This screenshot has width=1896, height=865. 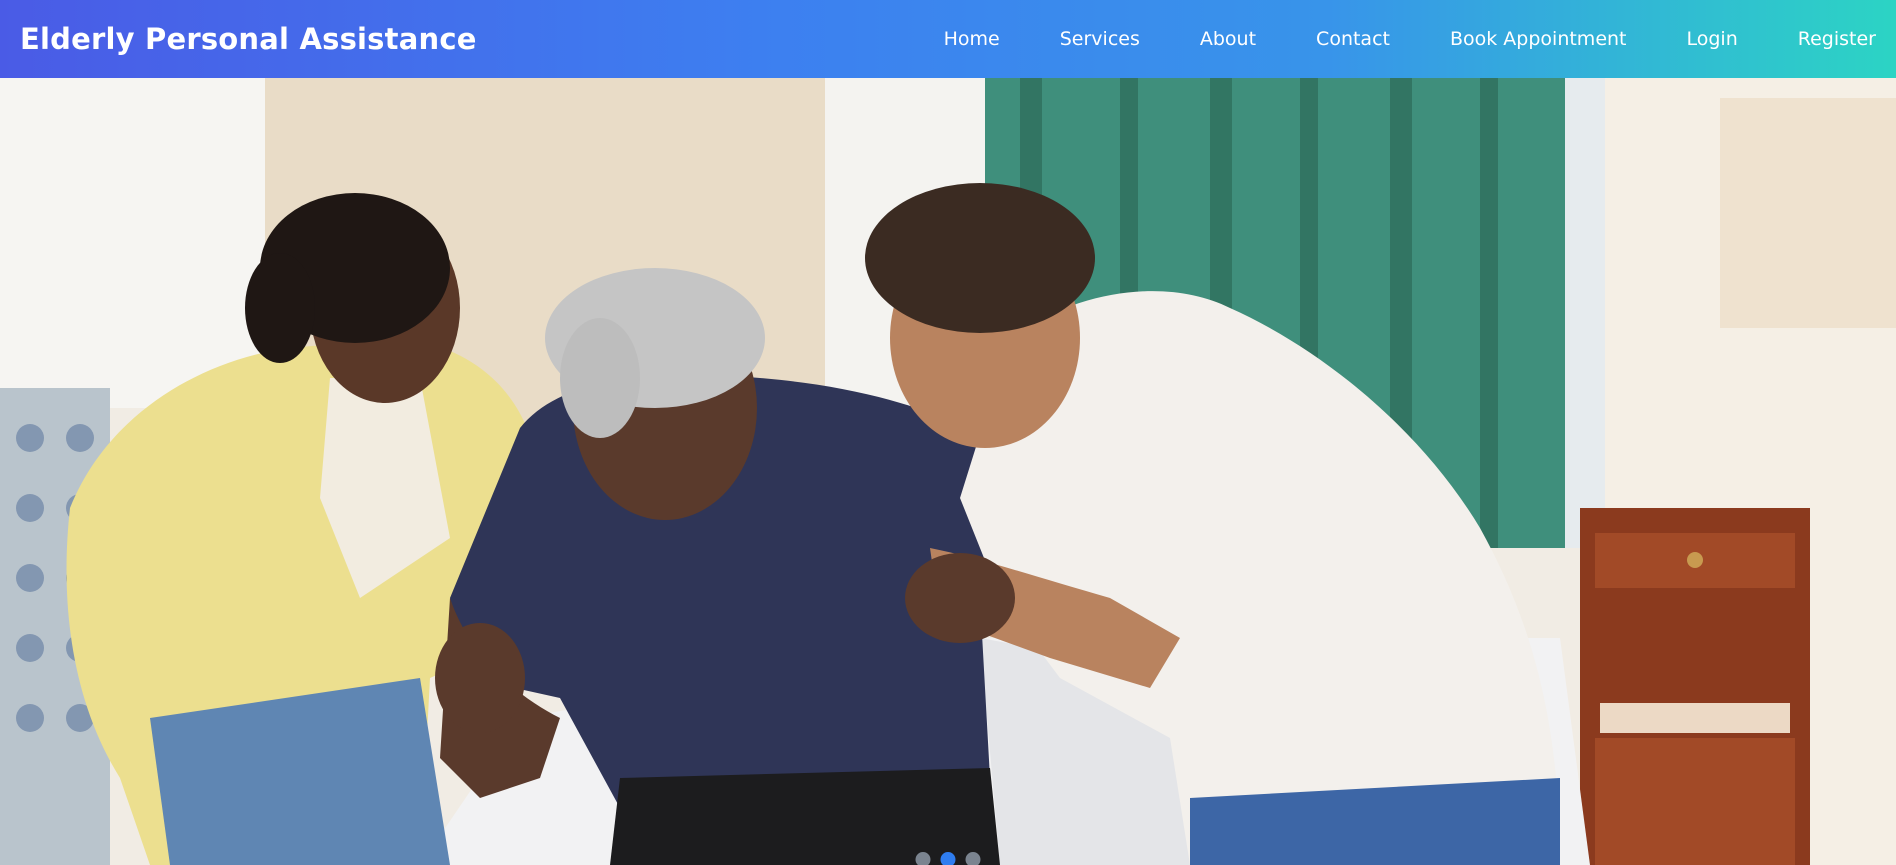 I want to click on nav-services-link: Services, so click(x=1100, y=39).